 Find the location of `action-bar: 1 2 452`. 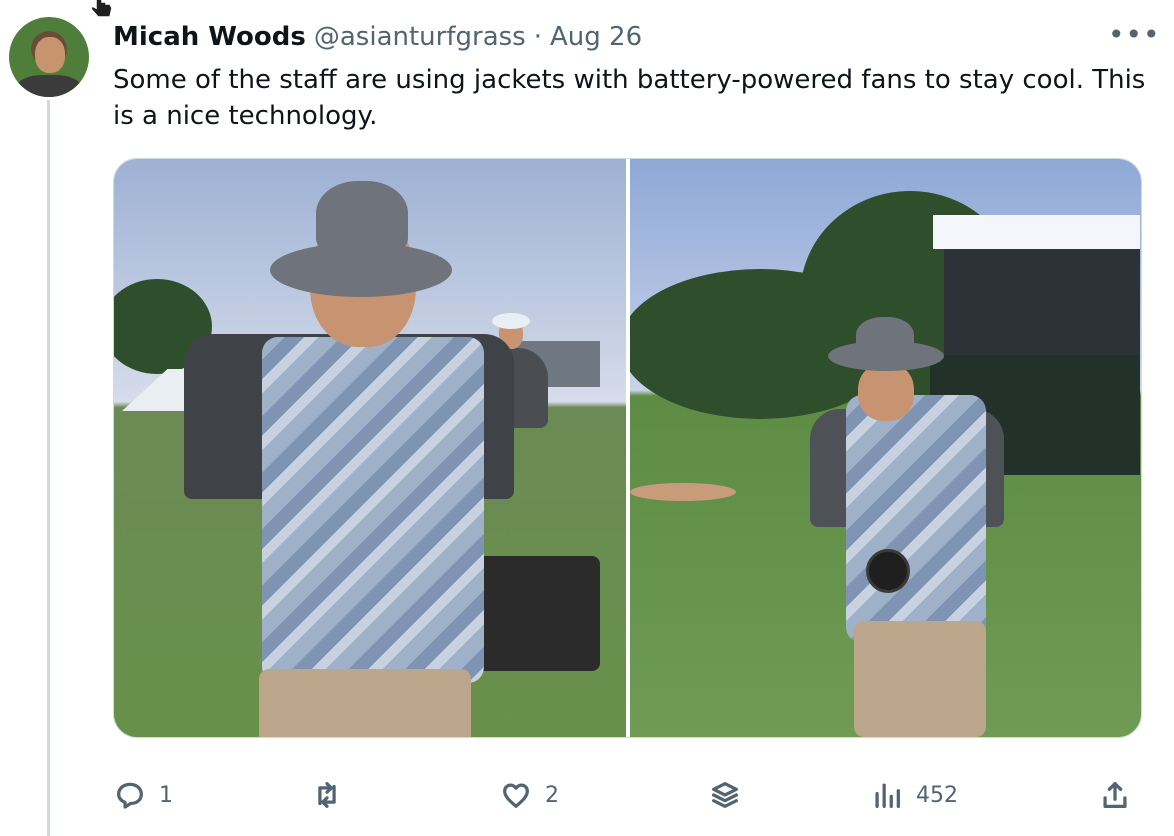

action-bar: 1 2 452 is located at coordinates (626, 797).